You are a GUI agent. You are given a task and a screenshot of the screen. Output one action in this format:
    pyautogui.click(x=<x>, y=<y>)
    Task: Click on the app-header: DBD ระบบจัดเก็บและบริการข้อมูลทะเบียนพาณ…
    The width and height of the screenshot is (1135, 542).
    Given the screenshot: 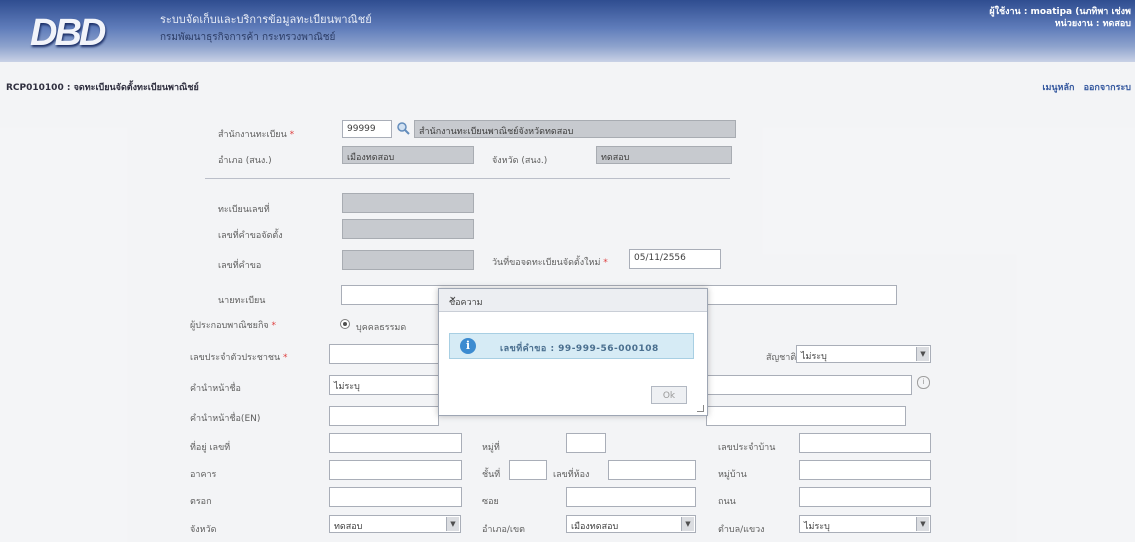 What is the action you would take?
    pyautogui.click(x=567, y=31)
    